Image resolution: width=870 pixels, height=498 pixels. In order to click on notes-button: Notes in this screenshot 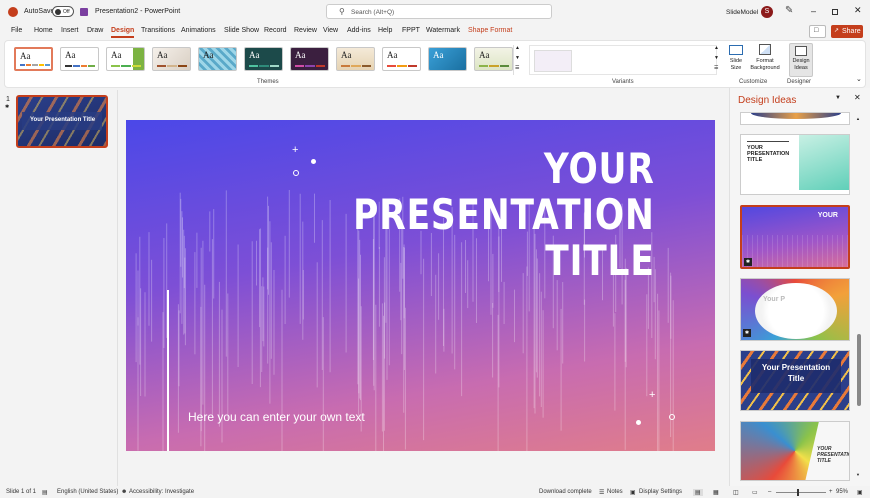, I will do `click(615, 492)`.